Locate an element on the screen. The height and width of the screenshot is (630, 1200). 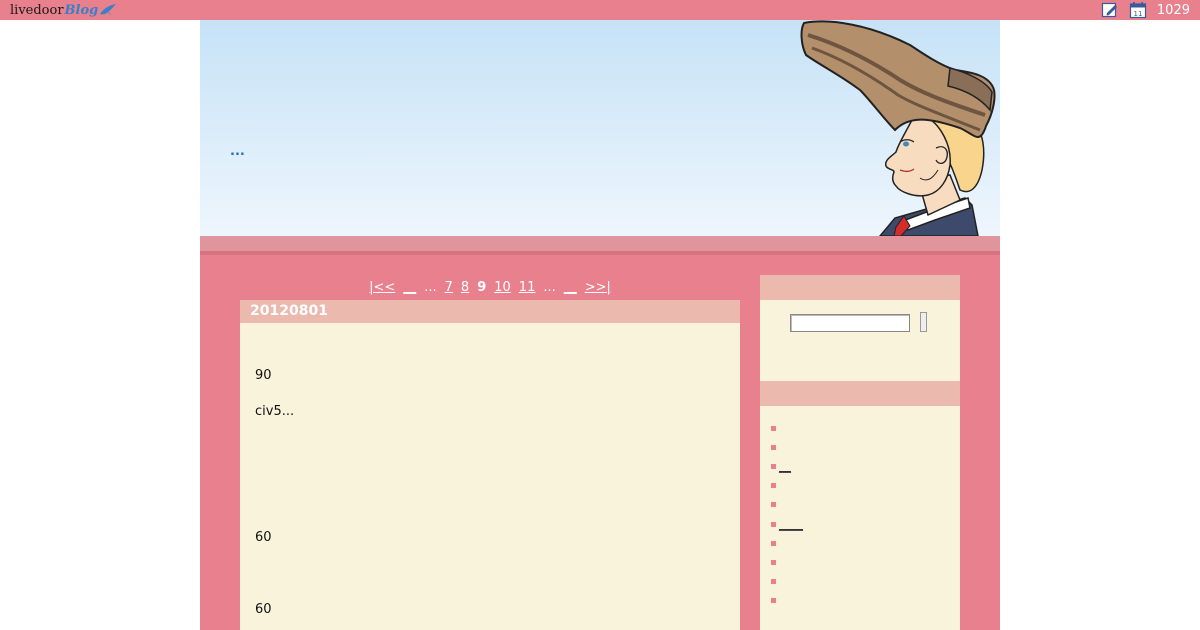
pager-next: __ is located at coordinates (570, 287).